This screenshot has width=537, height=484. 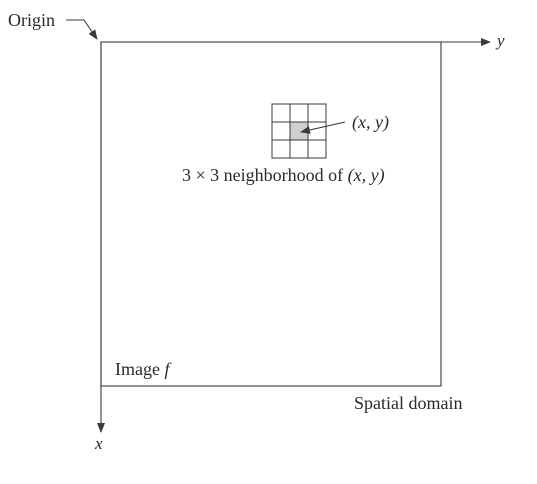 I want to click on origin-pointer-arrow, so click(x=82, y=29).